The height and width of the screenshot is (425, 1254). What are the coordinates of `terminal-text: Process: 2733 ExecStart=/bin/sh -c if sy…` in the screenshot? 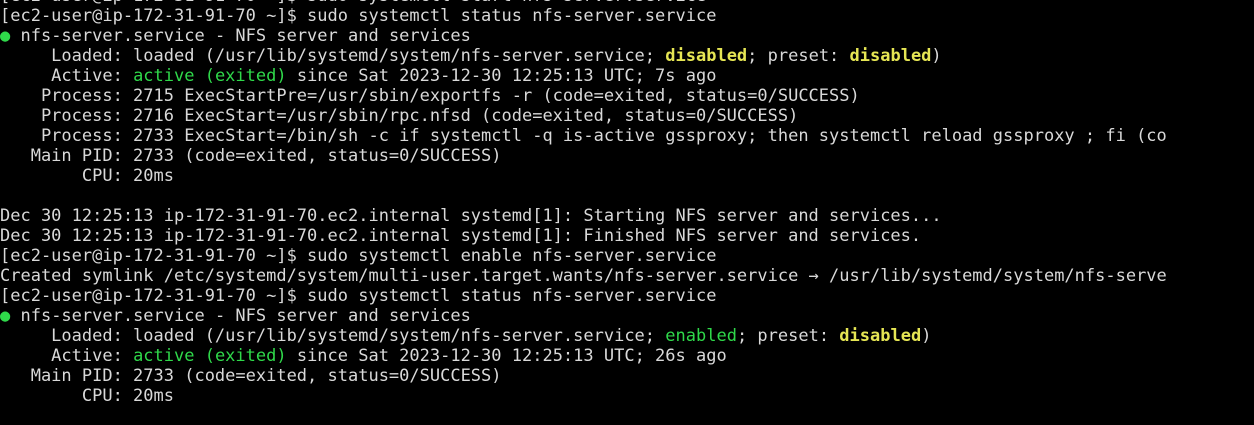 It's located at (583, 136).